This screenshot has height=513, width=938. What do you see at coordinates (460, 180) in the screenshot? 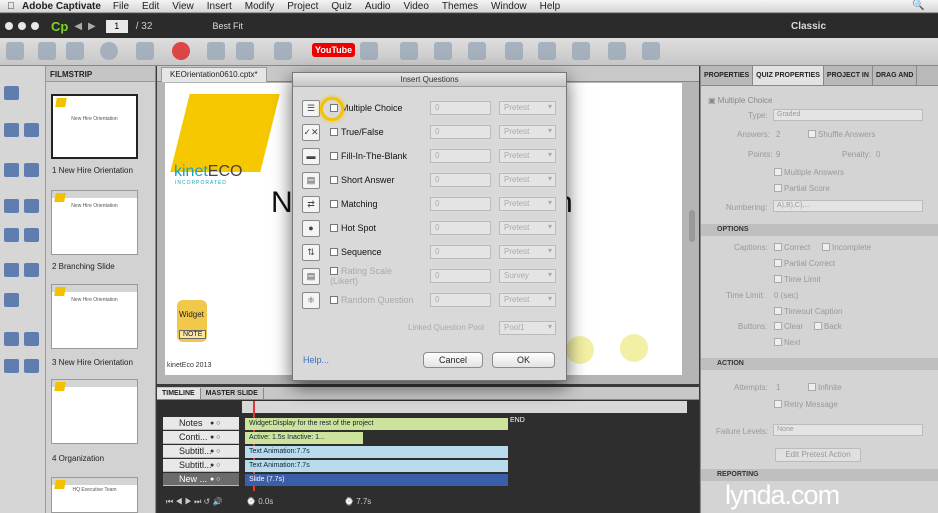
I see `short-answer-count: 0` at bounding box center [460, 180].